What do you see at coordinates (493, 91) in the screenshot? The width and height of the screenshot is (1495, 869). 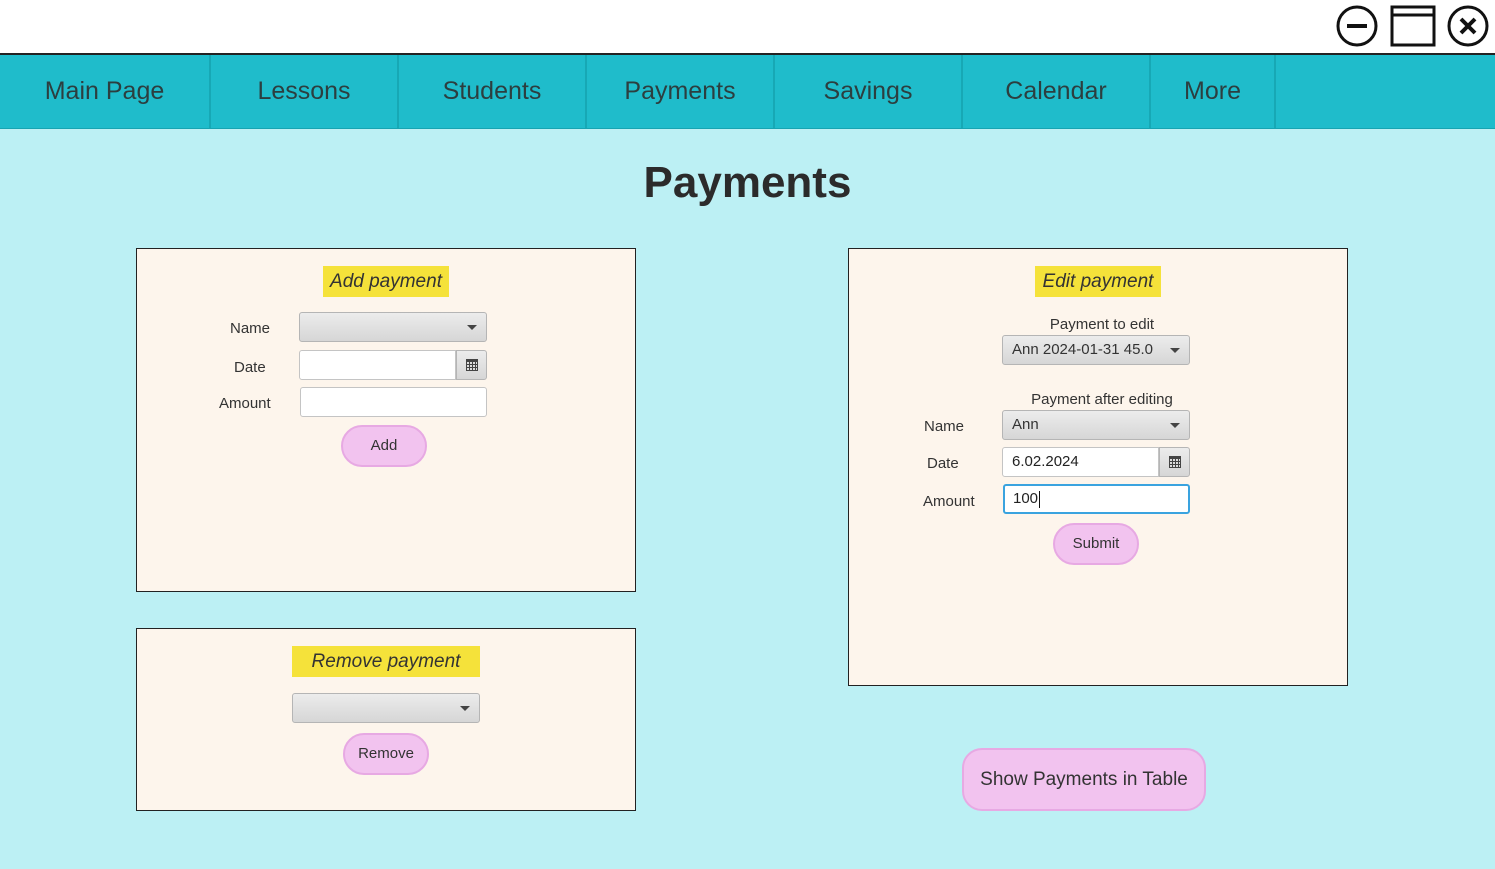 I see `nav-students: Students` at bounding box center [493, 91].